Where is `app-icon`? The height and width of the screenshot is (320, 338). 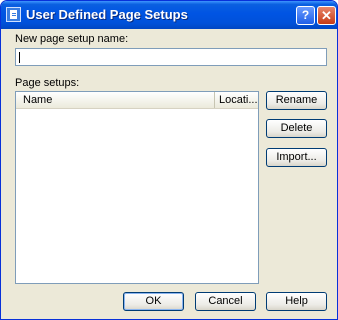 app-icon is located at coordinates (13, 14).